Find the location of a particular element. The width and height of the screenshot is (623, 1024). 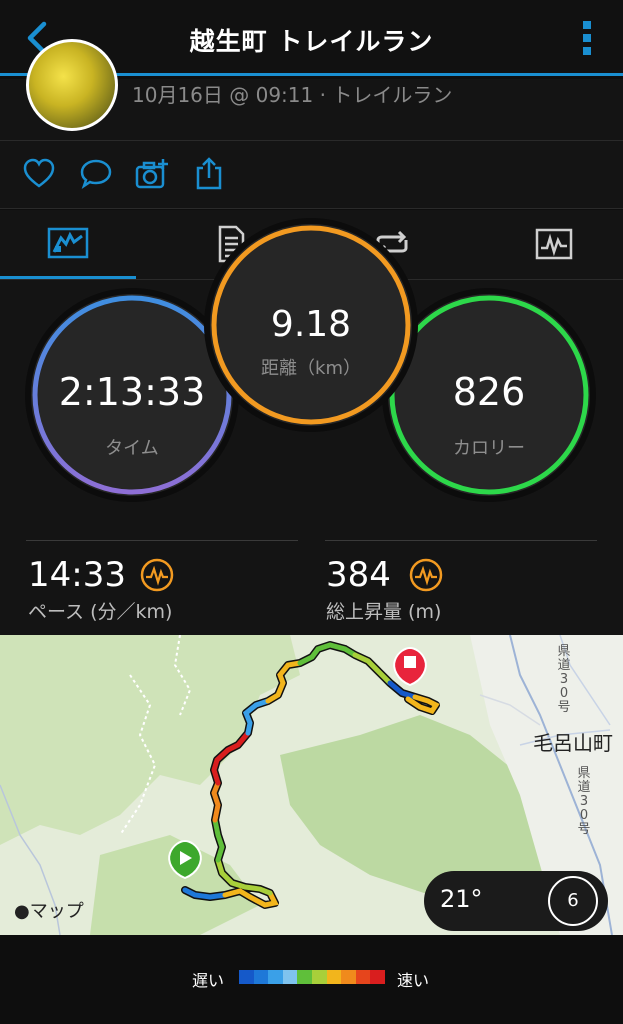

action-bar is located at coordinates (311, 174).